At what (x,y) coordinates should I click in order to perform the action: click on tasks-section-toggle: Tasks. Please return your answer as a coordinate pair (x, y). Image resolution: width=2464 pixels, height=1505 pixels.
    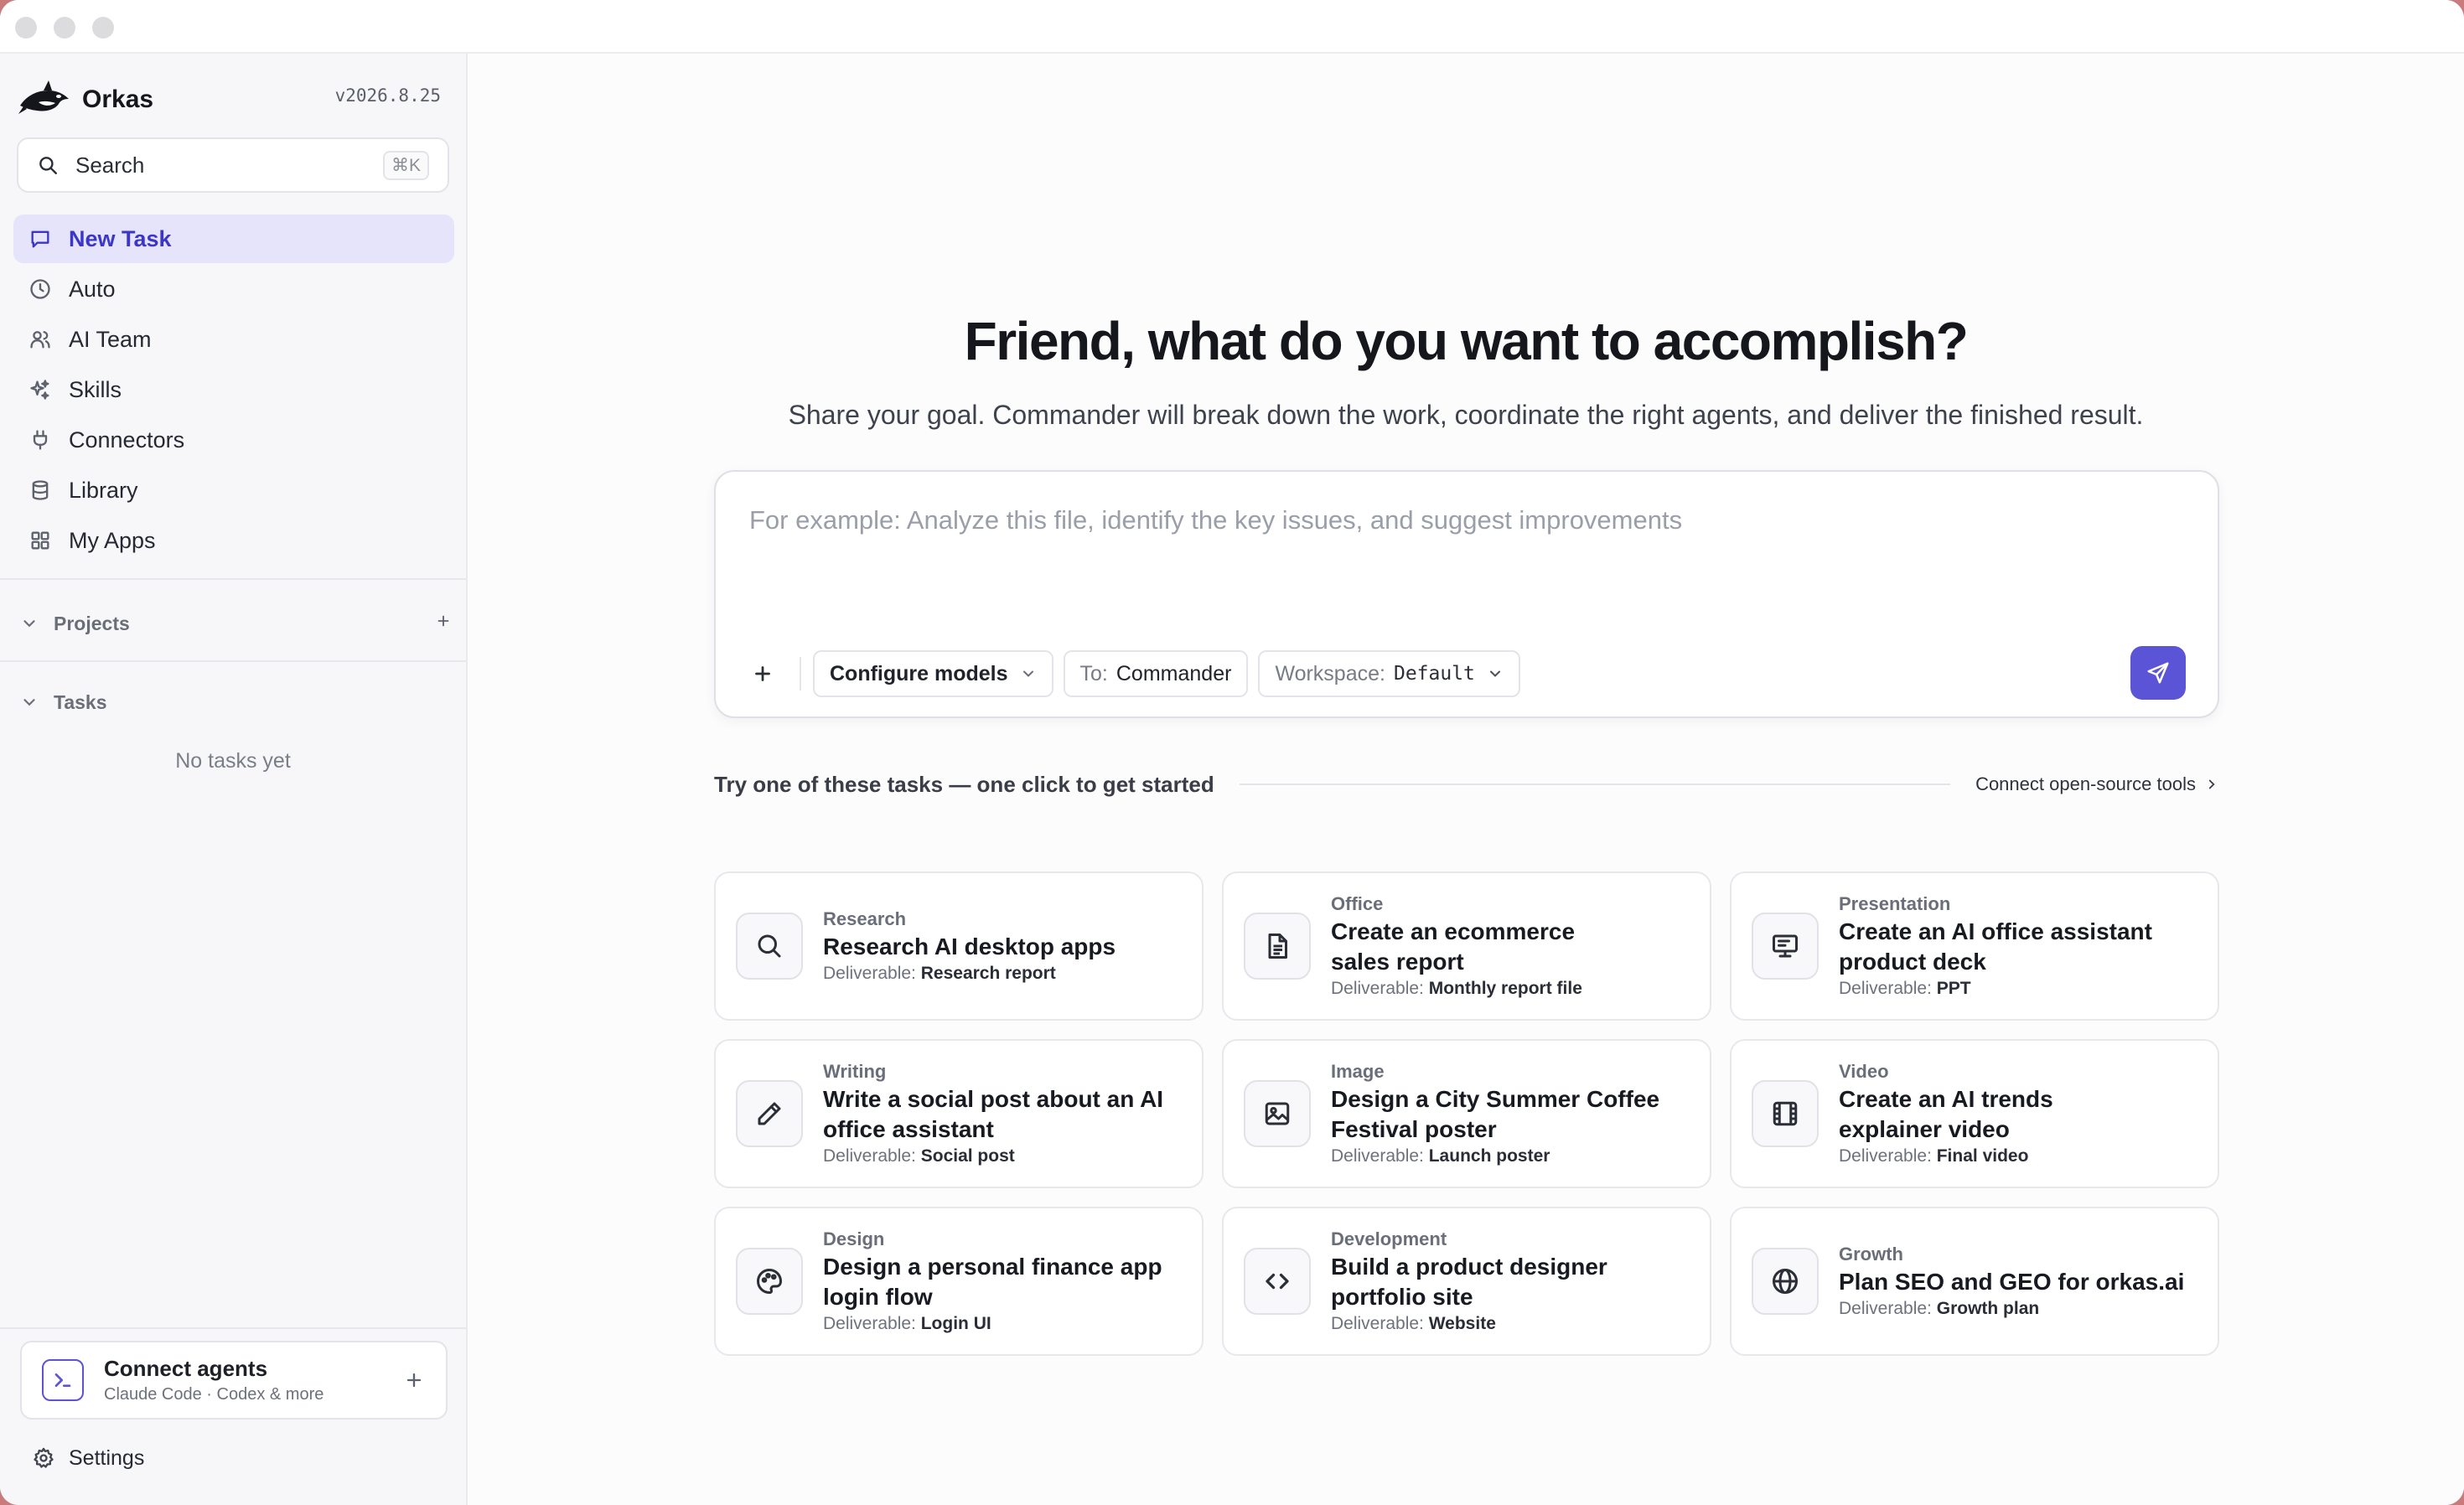
    Looking at the image, I should click on (236, 702).